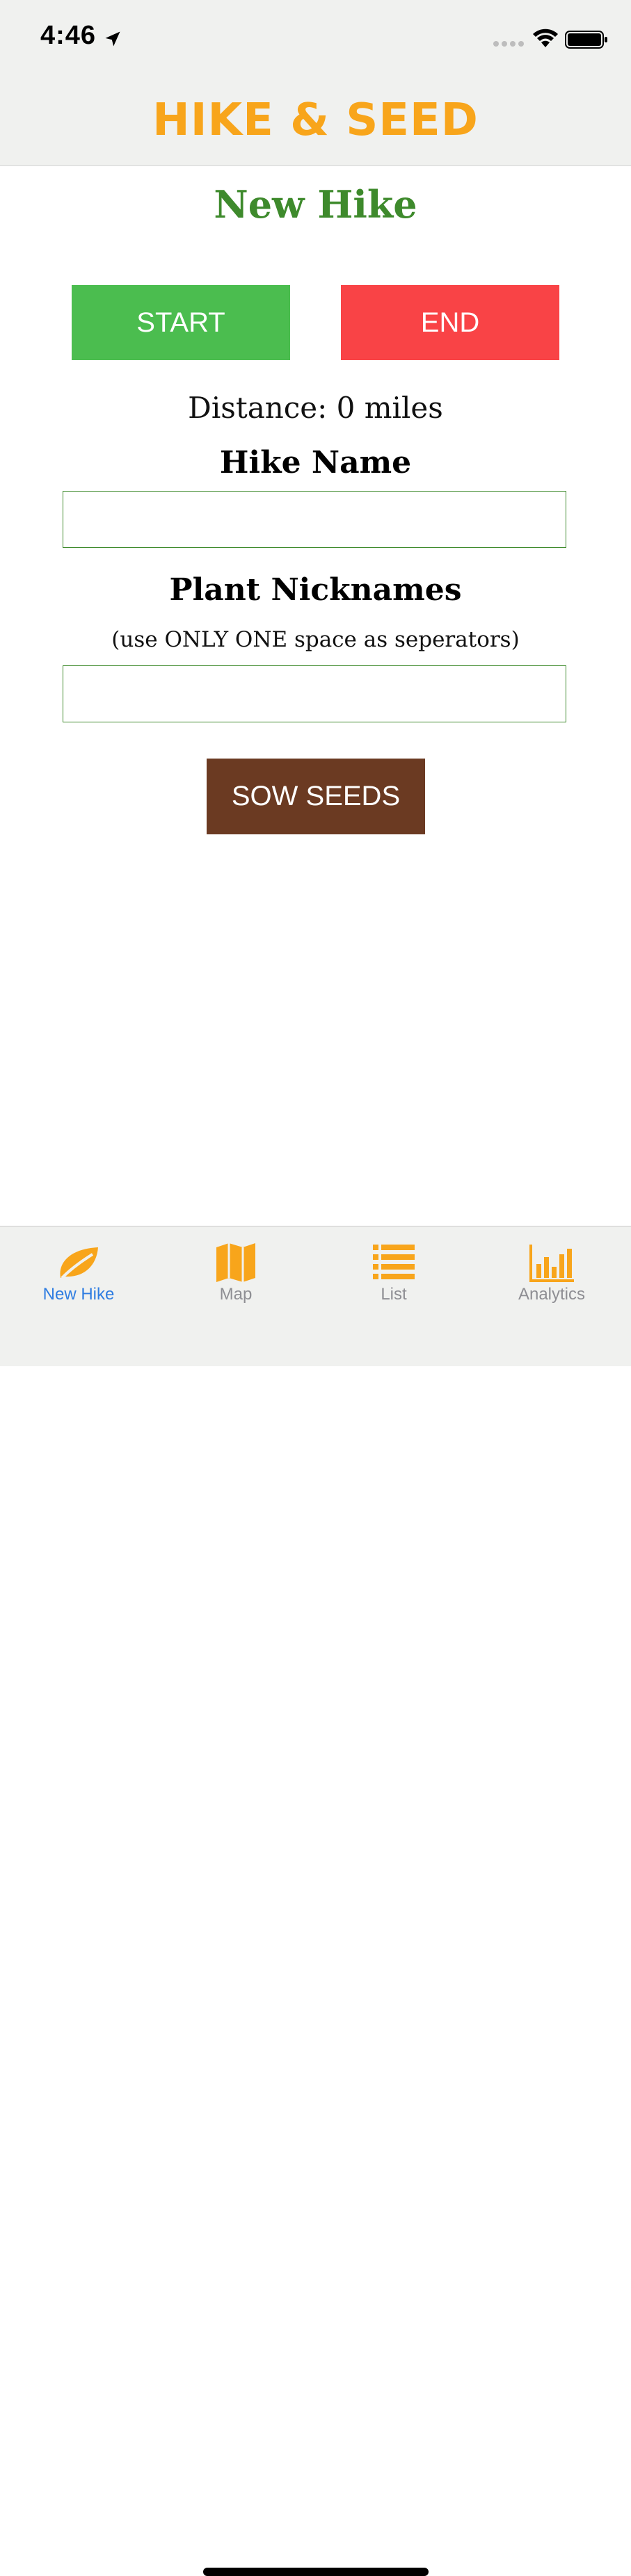 This screenshot has width=631, height=2576. I want to click on cellular-signal-icon, so click(508, 44).